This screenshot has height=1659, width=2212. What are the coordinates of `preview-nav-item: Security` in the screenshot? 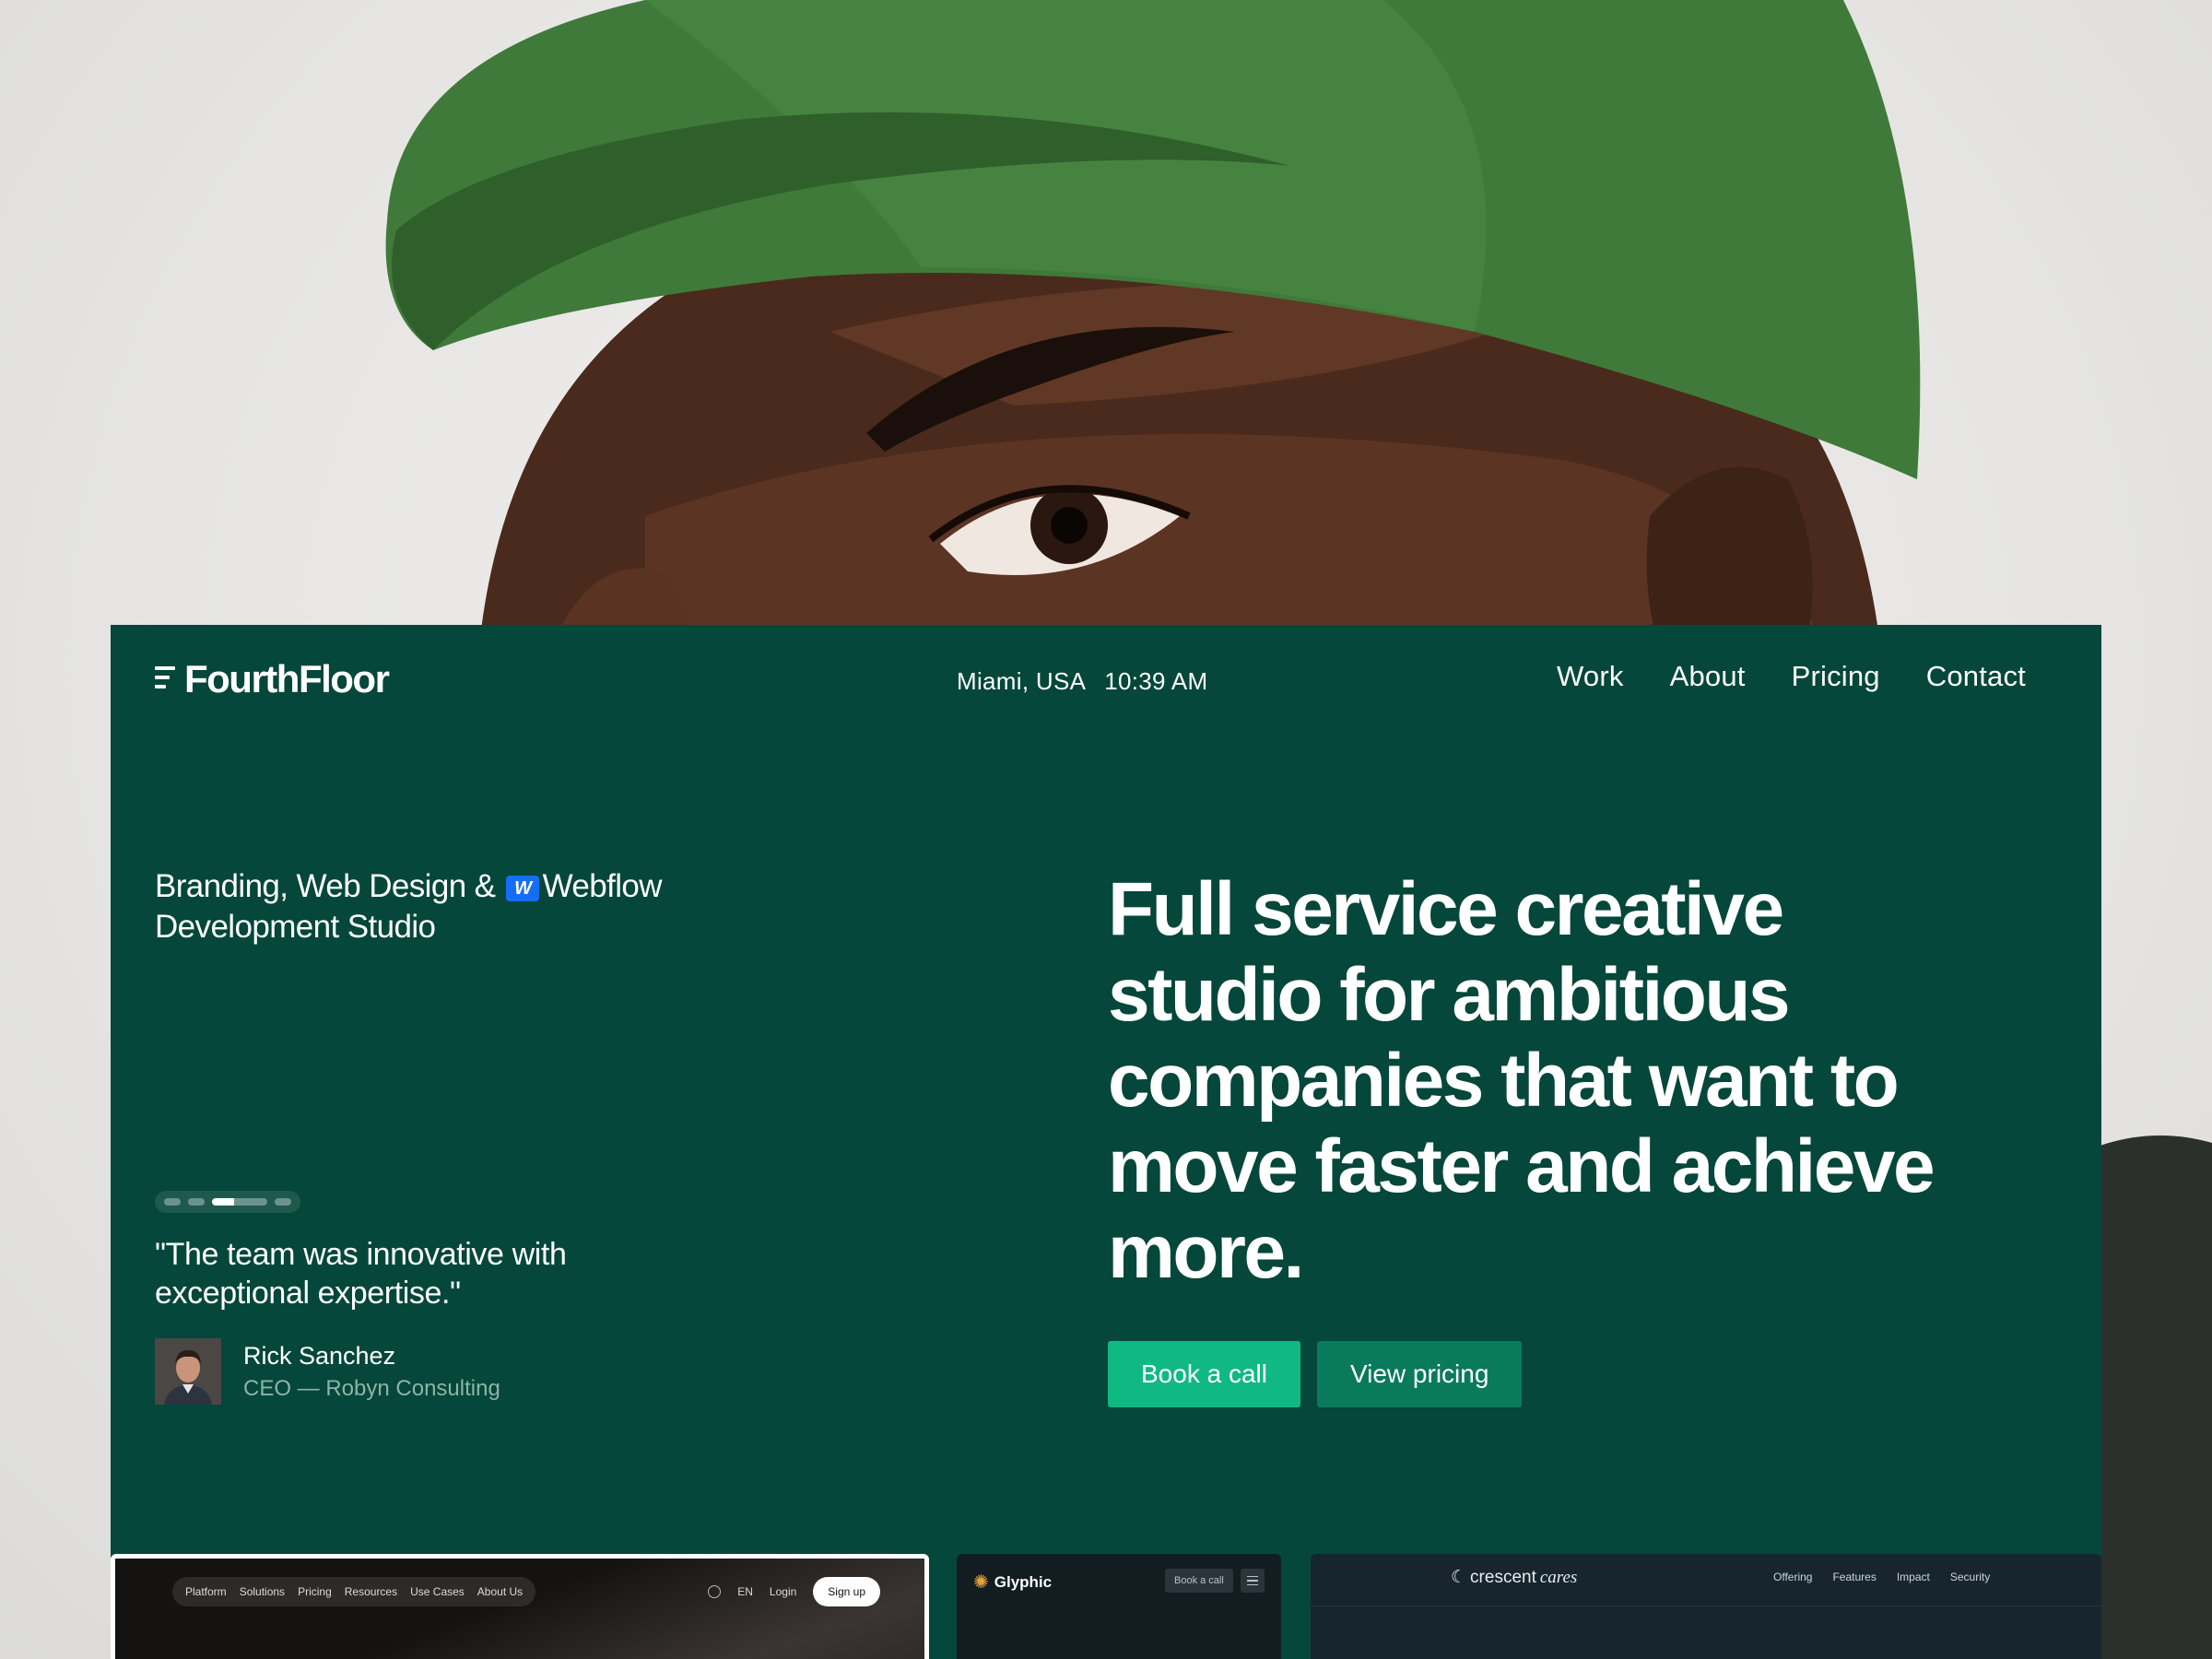 It's located at (1970, 1577).